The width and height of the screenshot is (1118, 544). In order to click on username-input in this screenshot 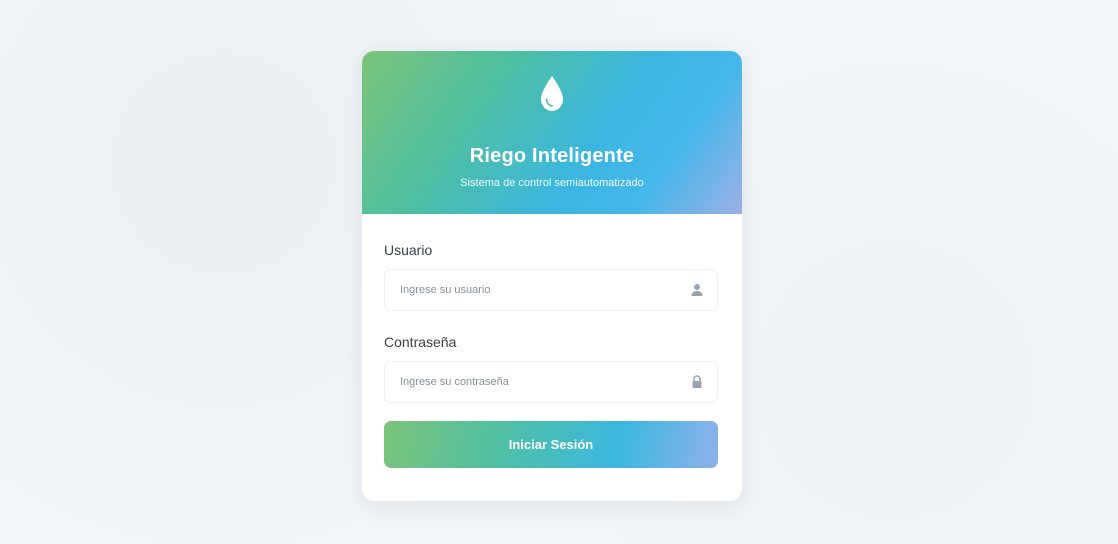, I will do `click(537, 290)`.